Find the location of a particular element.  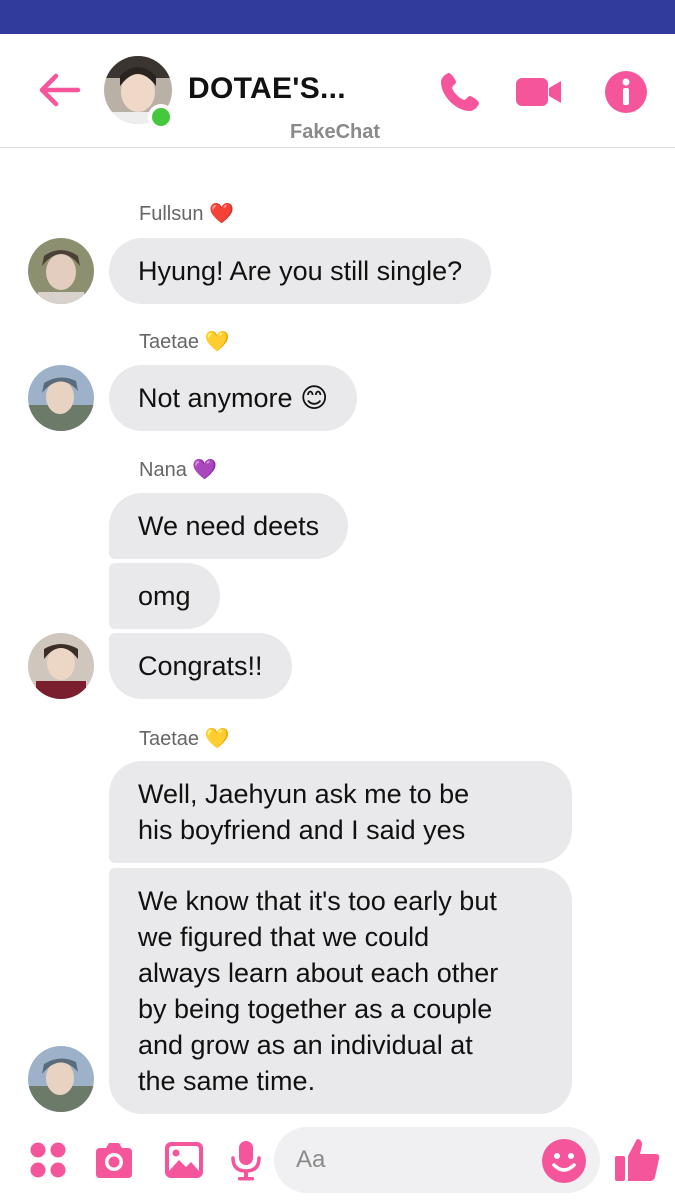

back-arrow-icon is located at coordinates (58, 90).